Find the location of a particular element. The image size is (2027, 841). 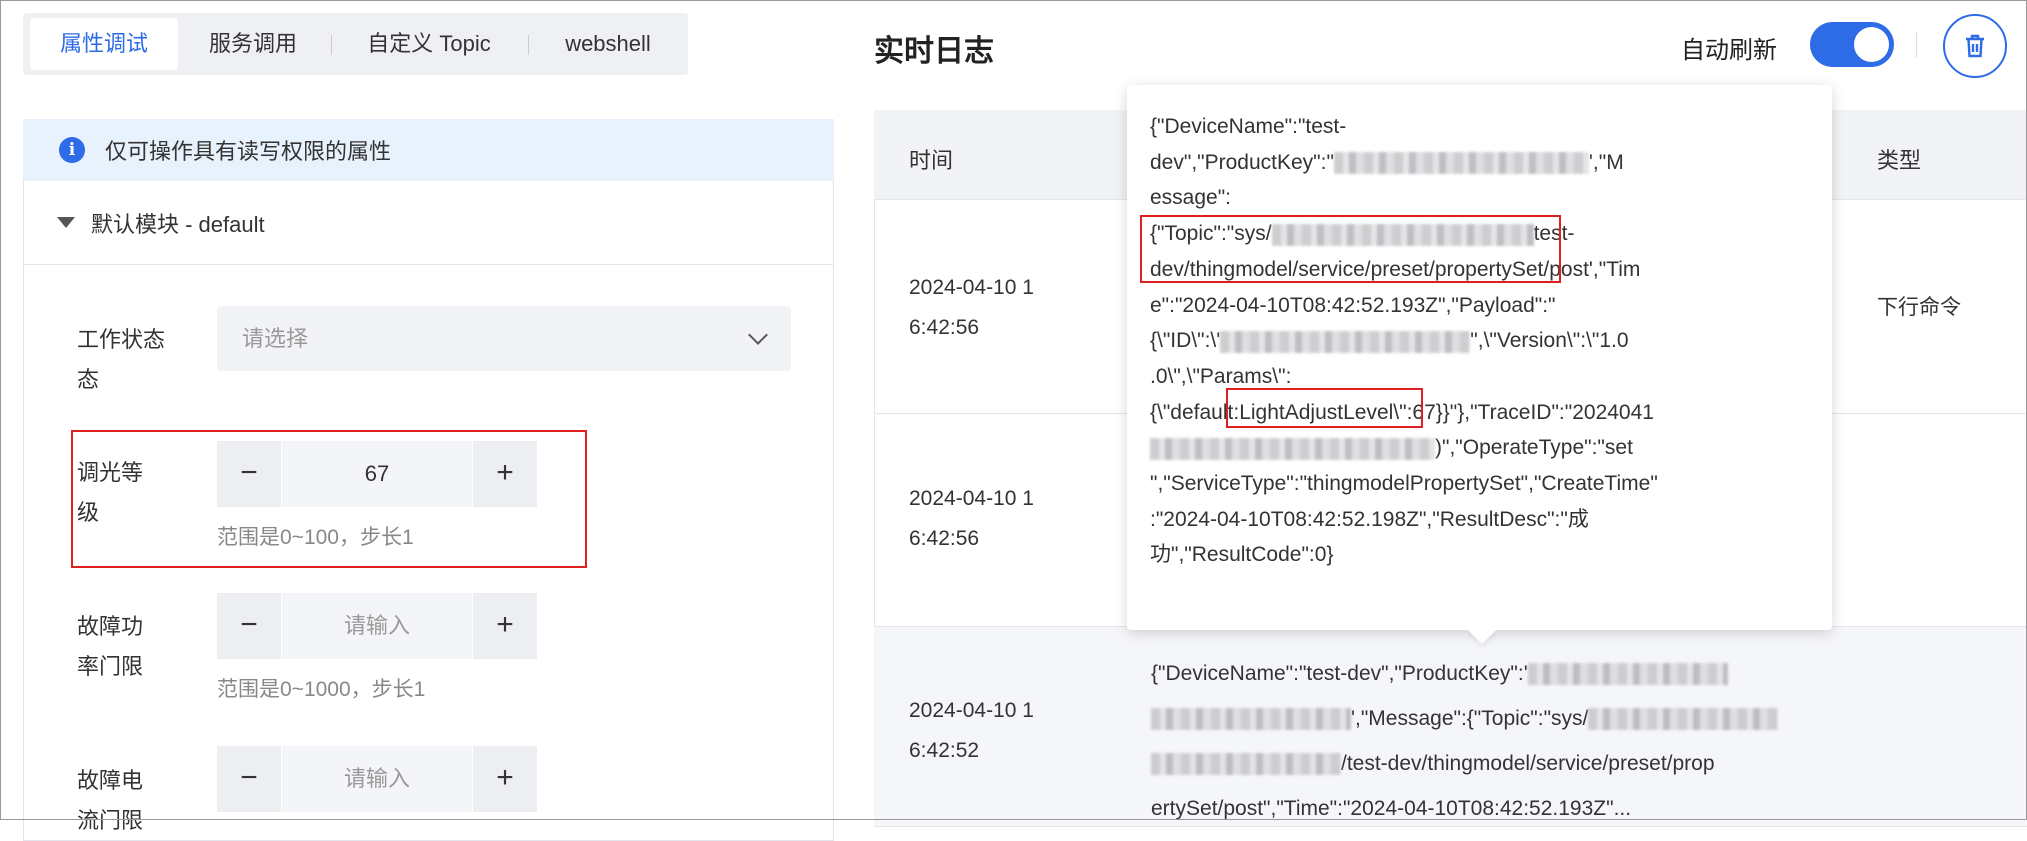

power-threshold-stepper: − 请输入 + is located at coordinates (377, 626).